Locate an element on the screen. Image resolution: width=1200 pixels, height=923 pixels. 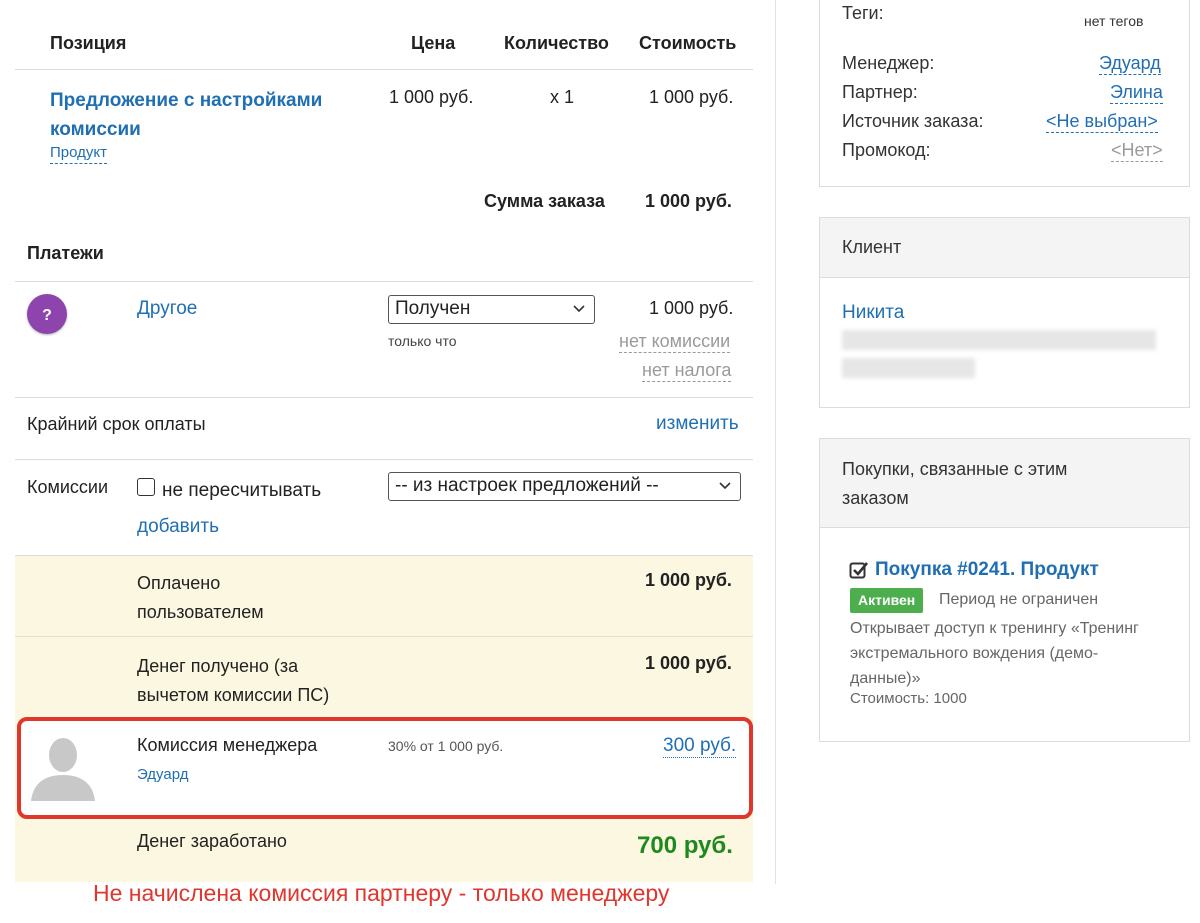
purchase-status-badge: Активен is located at coordinates (887, 600).